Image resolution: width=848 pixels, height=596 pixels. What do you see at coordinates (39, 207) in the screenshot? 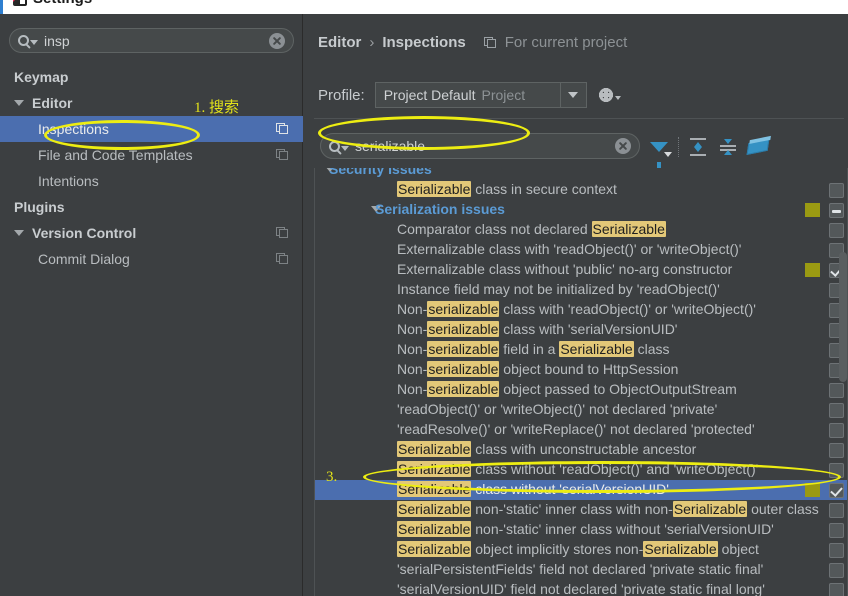
I see `sidebar-item-label: Plugins` at bounding box center [39, 207].